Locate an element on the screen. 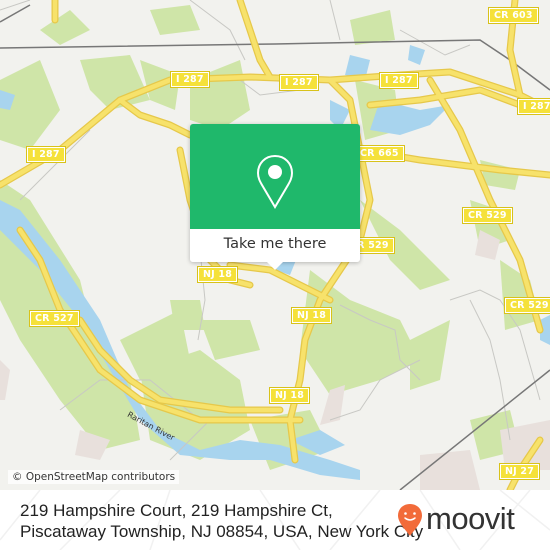 This screenshot has width=550, height=550. moovit-wordmark: moovit is located at coordinates (470, 518).